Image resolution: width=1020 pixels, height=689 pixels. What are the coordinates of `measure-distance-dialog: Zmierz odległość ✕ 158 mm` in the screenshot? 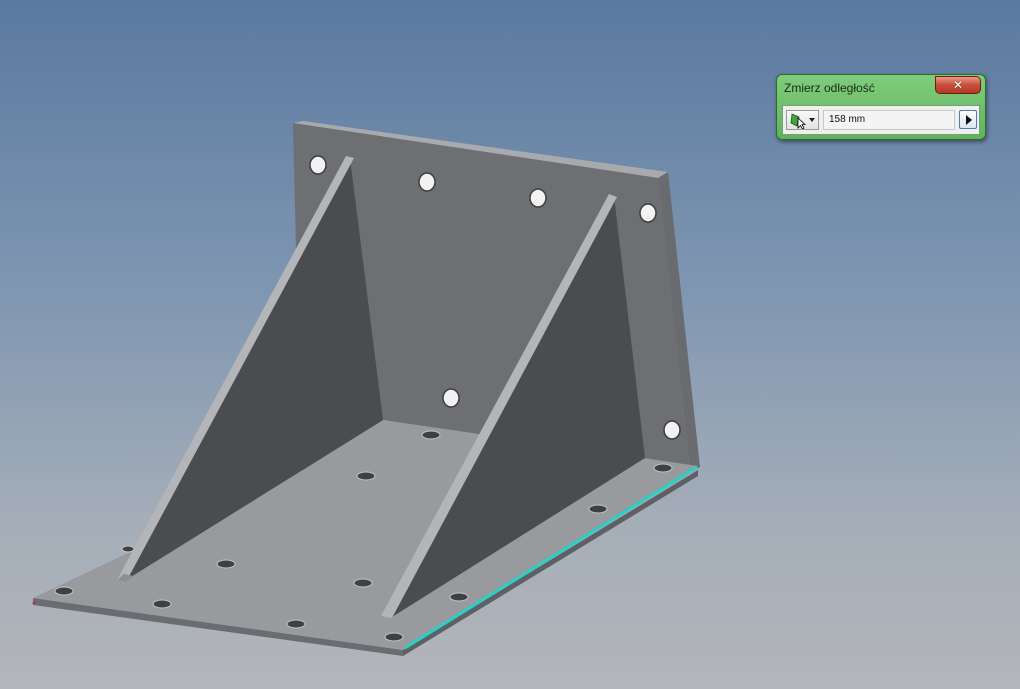 It's located at (881, 107).